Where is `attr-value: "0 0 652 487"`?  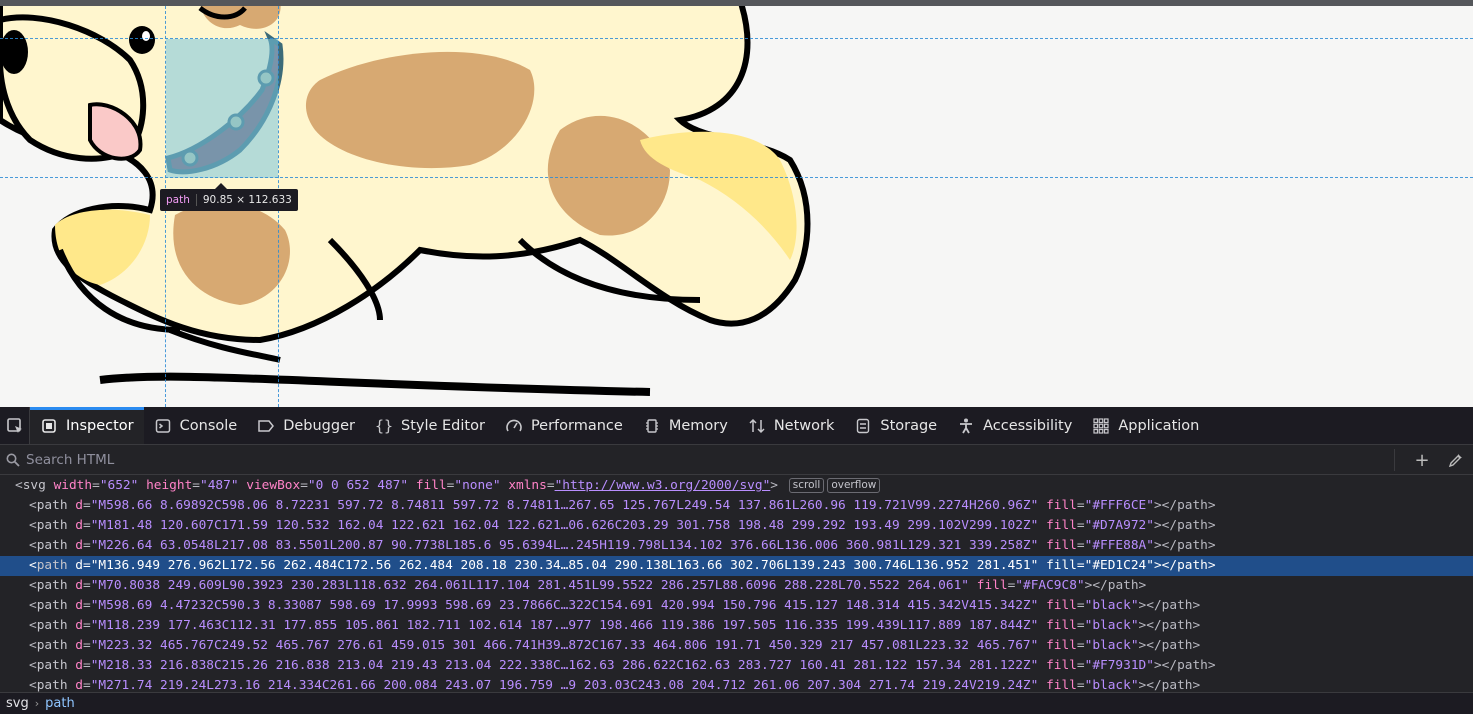 attr-value: "0 0 652 487" is located at coordinates (358, 485).